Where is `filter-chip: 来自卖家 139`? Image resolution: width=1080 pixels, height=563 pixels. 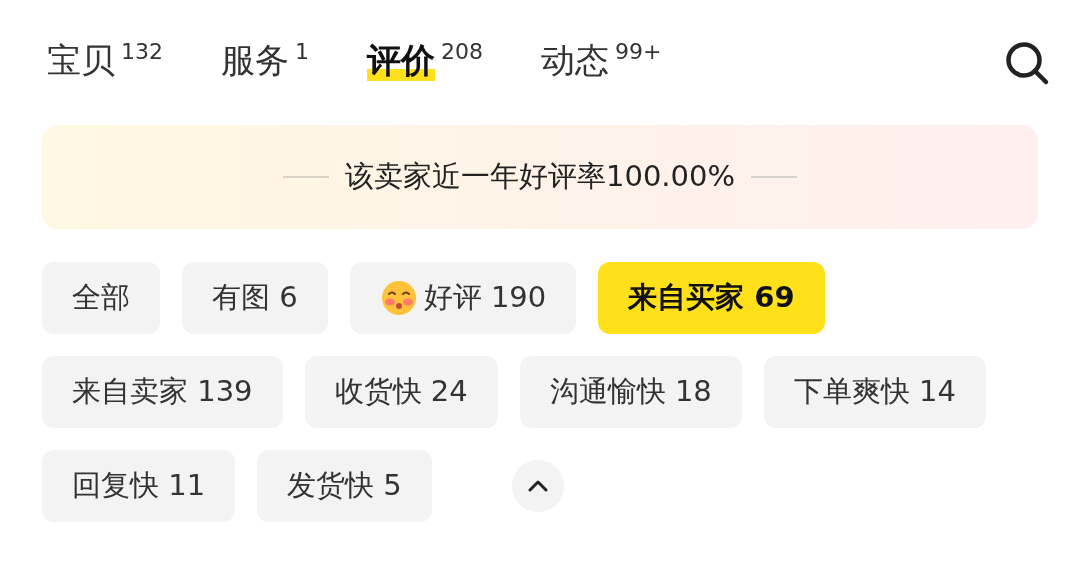 filter-chip: 来自卖家 139 is located at coordinates (162, 392).